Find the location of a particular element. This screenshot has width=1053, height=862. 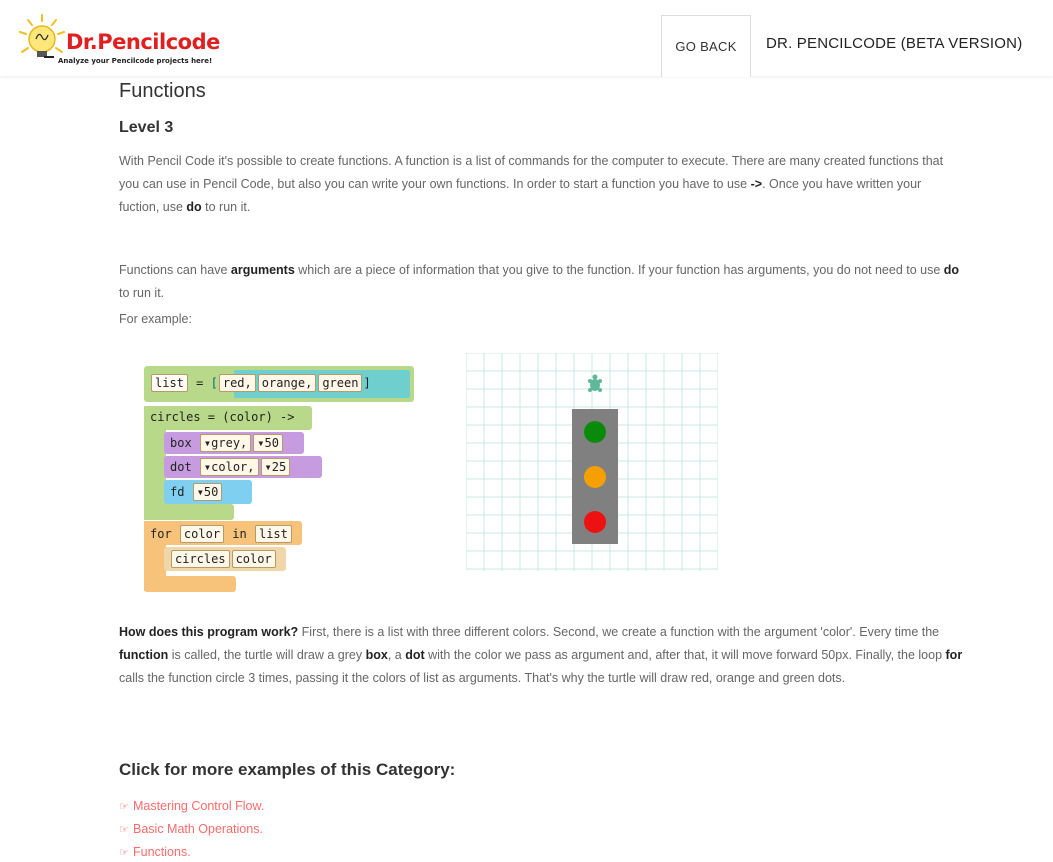

link-basic-math-operations: ☞ Basic Math Operations. is located at coordinates (191, 829).